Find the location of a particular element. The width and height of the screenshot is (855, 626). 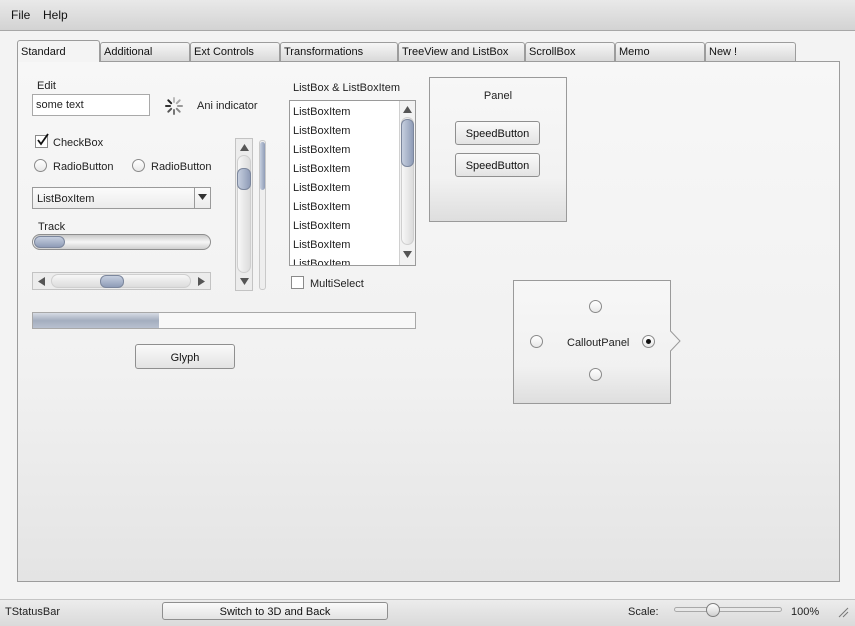

glyph-button: Glyph is located at coordinates (185, 356).